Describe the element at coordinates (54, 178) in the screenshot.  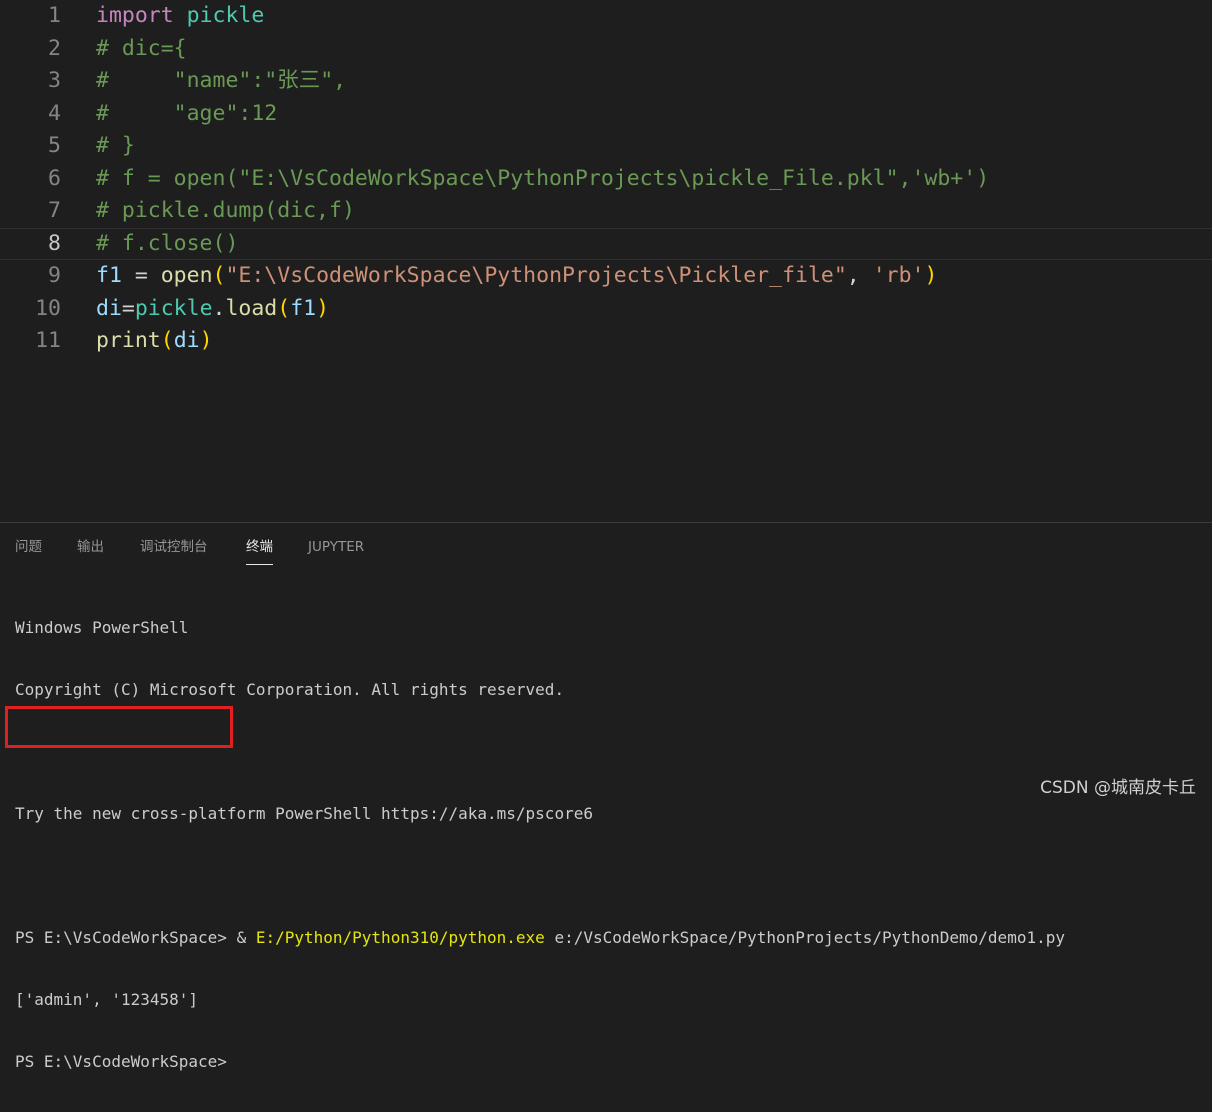
I see `line-number: 6` at that location.